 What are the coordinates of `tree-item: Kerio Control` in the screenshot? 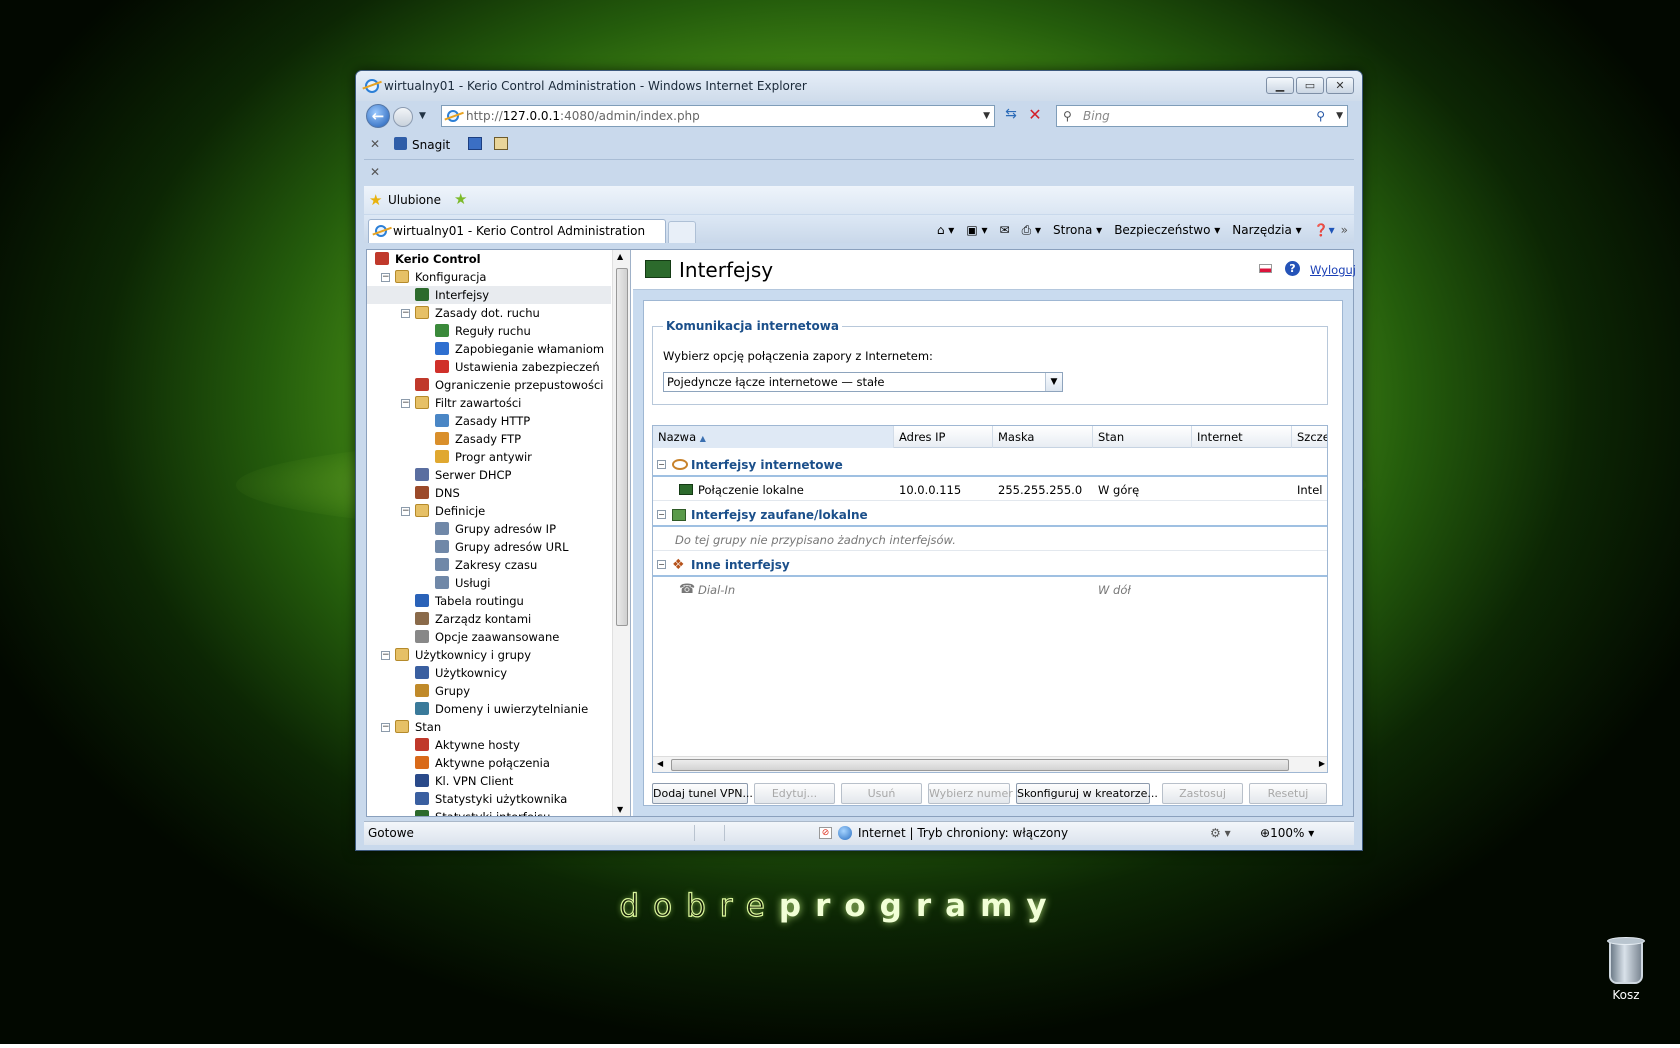 It's located at (489, 259).